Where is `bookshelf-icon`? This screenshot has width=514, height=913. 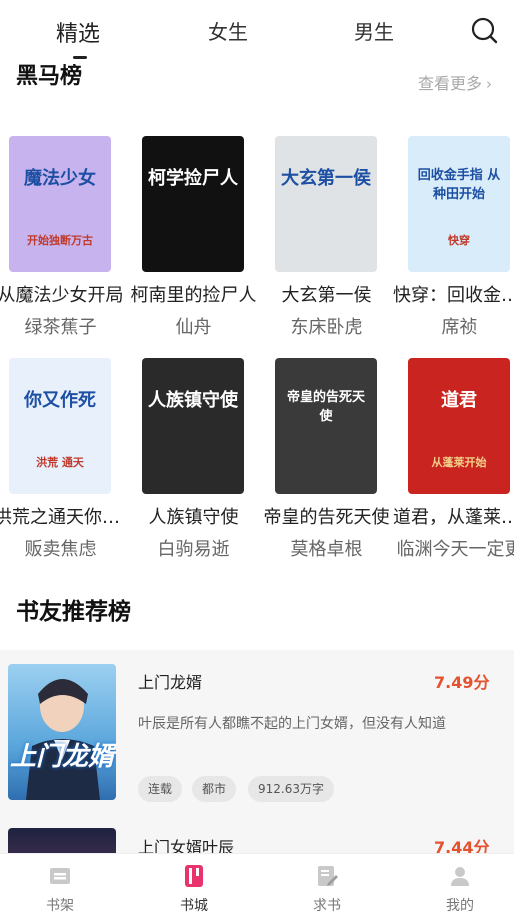
bookshelf-icon is located at coordinates (60, 876).